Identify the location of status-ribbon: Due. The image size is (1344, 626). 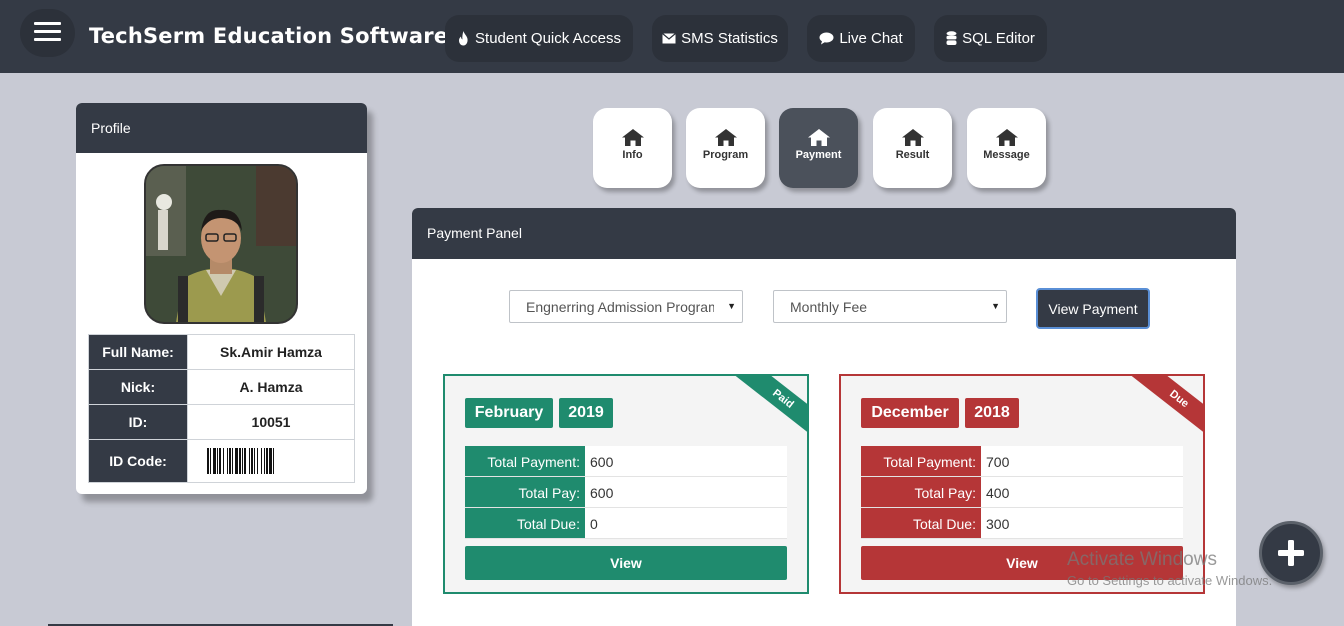
(1163, 410).